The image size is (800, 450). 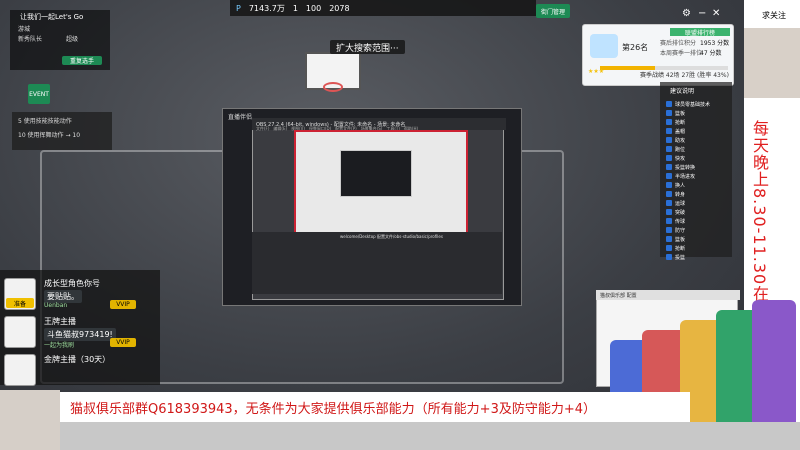 What do you see at coordinates (376, 173) in the screenshot?
I see `obs-mini-preview` at bounding box center [376, 173].